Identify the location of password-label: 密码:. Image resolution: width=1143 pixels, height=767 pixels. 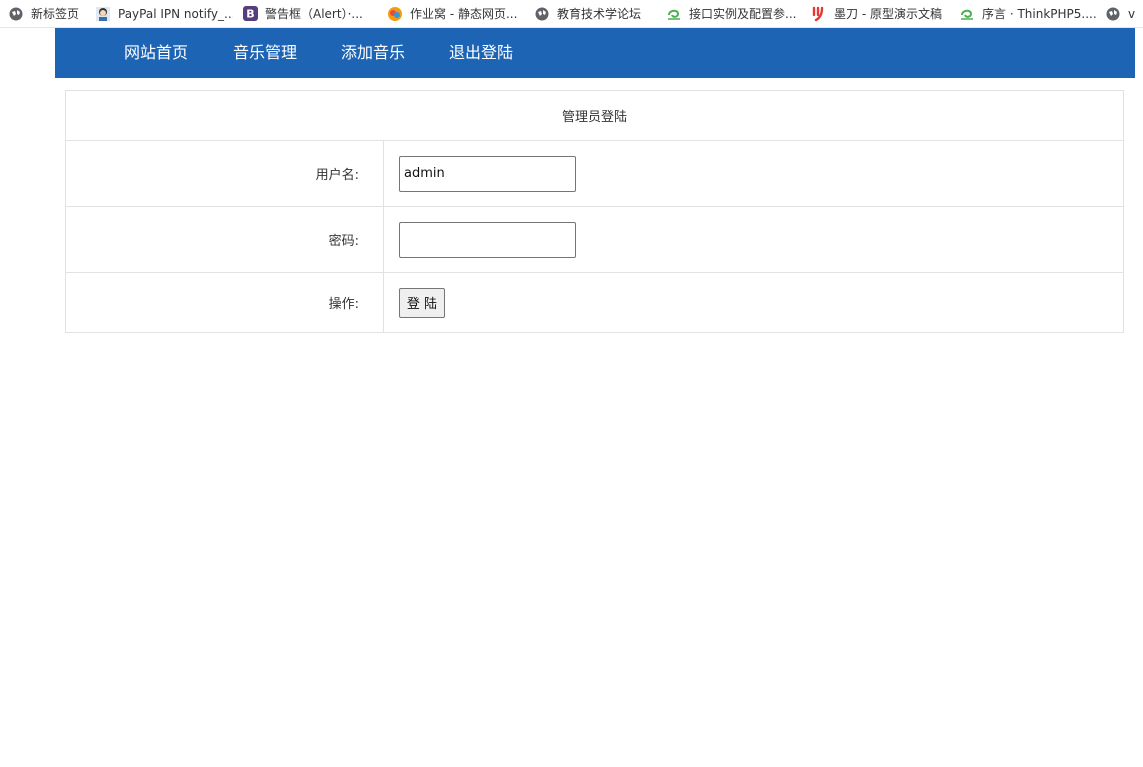
(224, 239).